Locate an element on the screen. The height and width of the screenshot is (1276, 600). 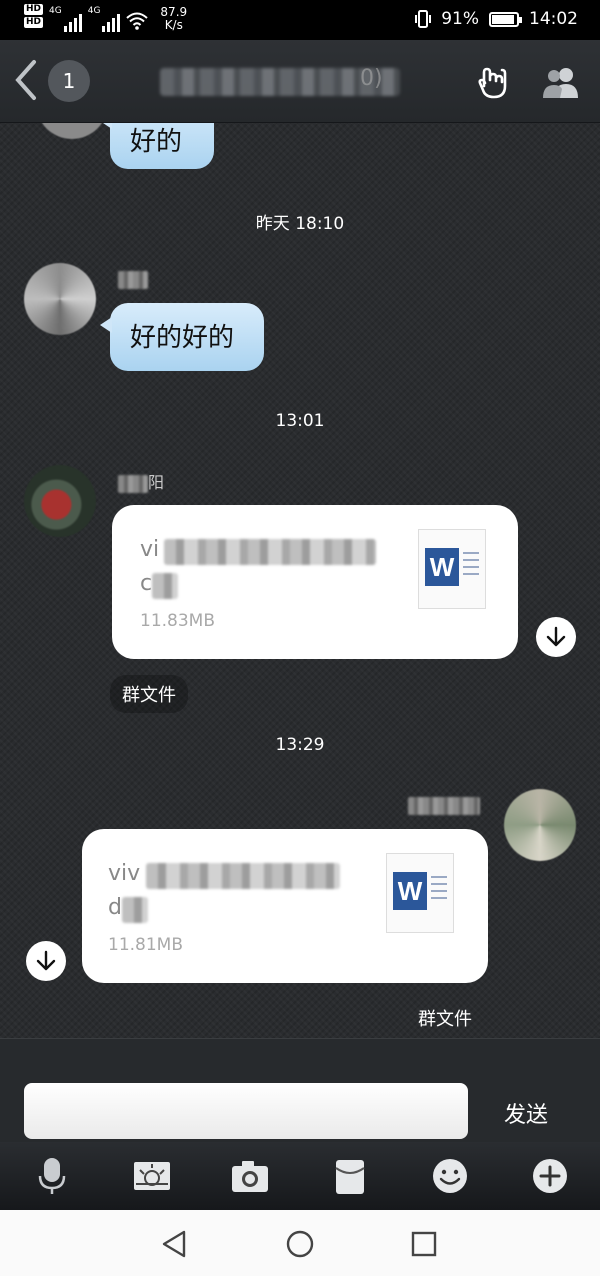
battery-fill is located at coordinates (503, 19).